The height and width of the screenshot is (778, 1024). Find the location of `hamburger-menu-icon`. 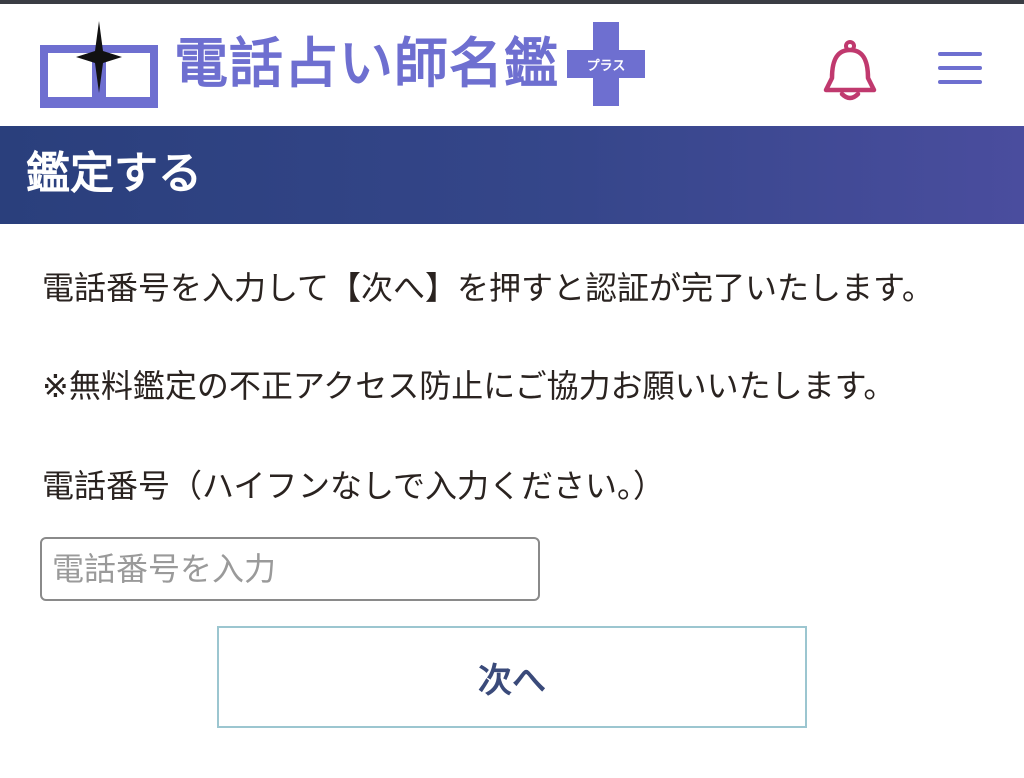

hamburger-menu-icon is located at coordinates (961, 68).